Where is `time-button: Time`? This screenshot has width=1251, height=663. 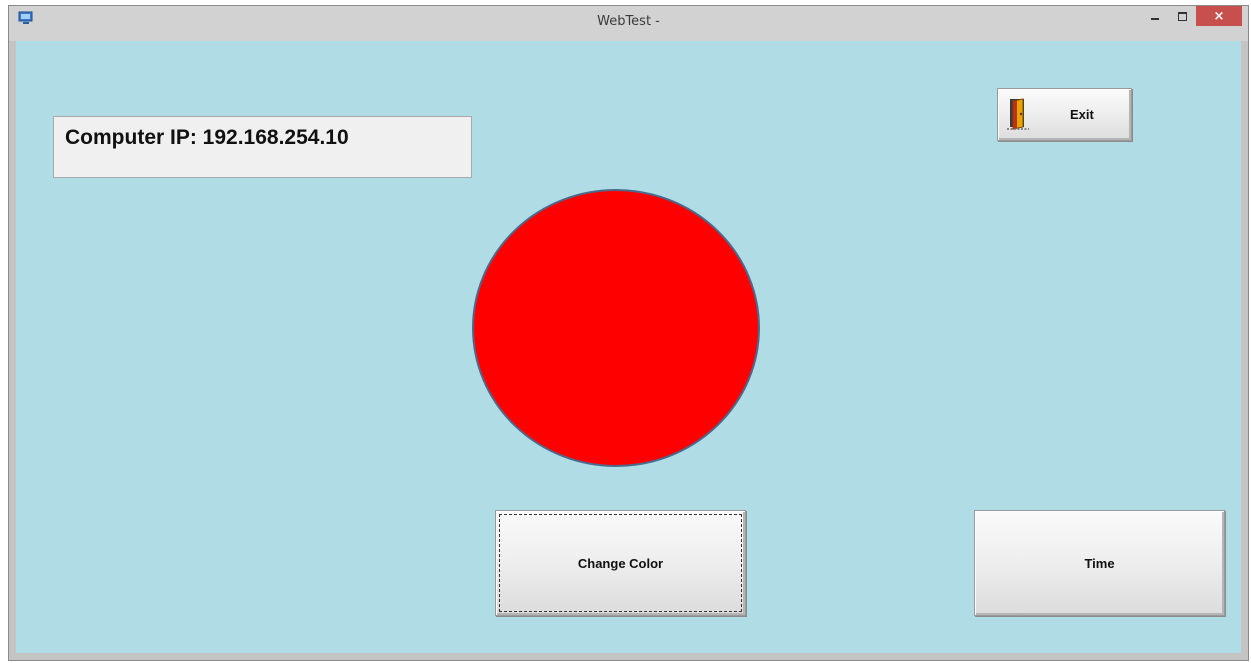
time-button: Time is located at coordinates (1099, 563).